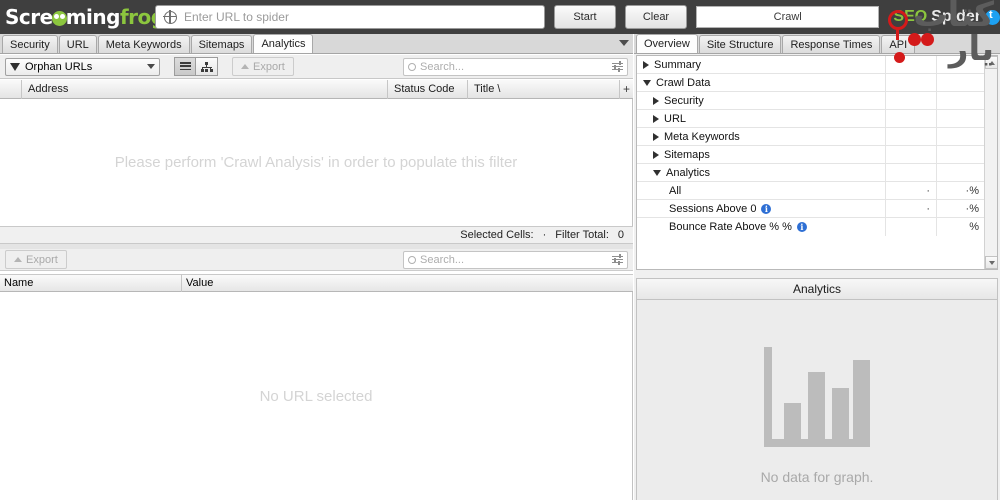 This screenshot has width=1000, height=500. I want to click on chevron-up-icon, so click(991, 62).